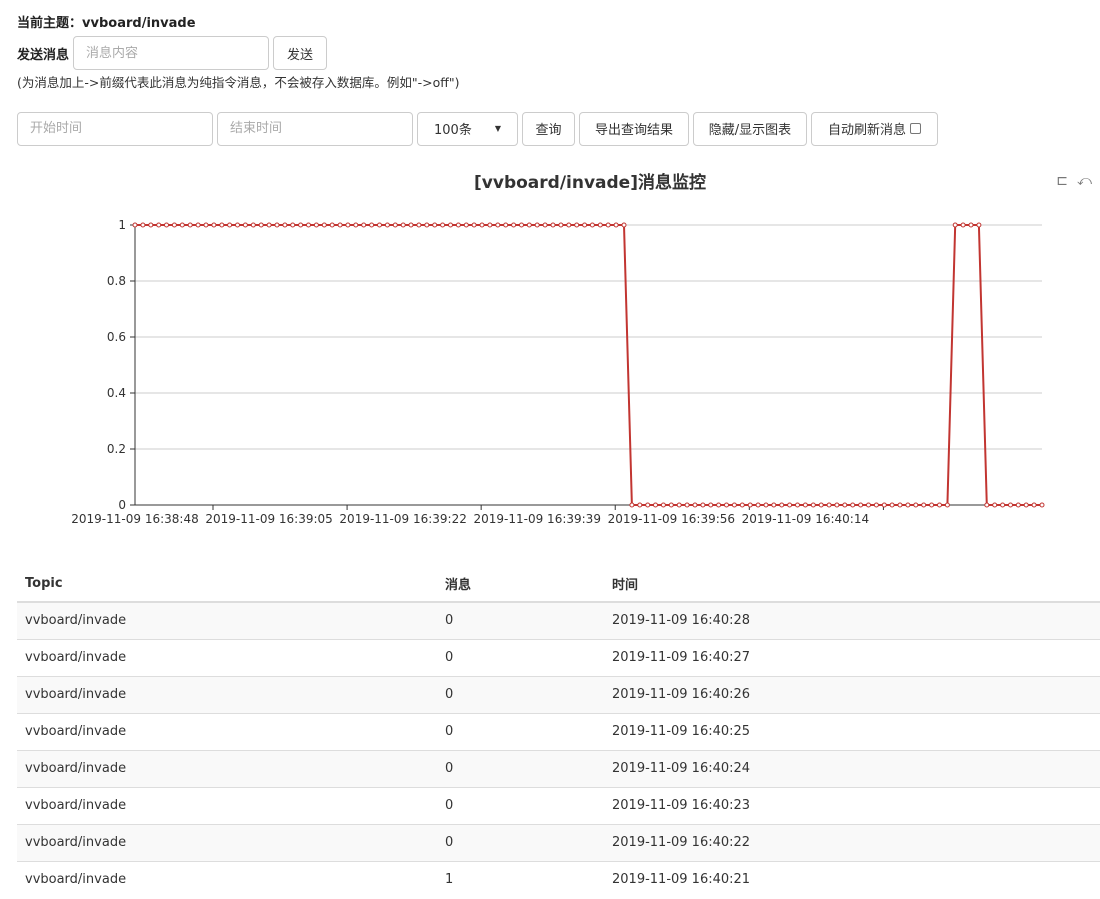 The width and height of the screenshot is (1100, 899). I want to click on y-tick-label: 0.8, so click(116, 281).